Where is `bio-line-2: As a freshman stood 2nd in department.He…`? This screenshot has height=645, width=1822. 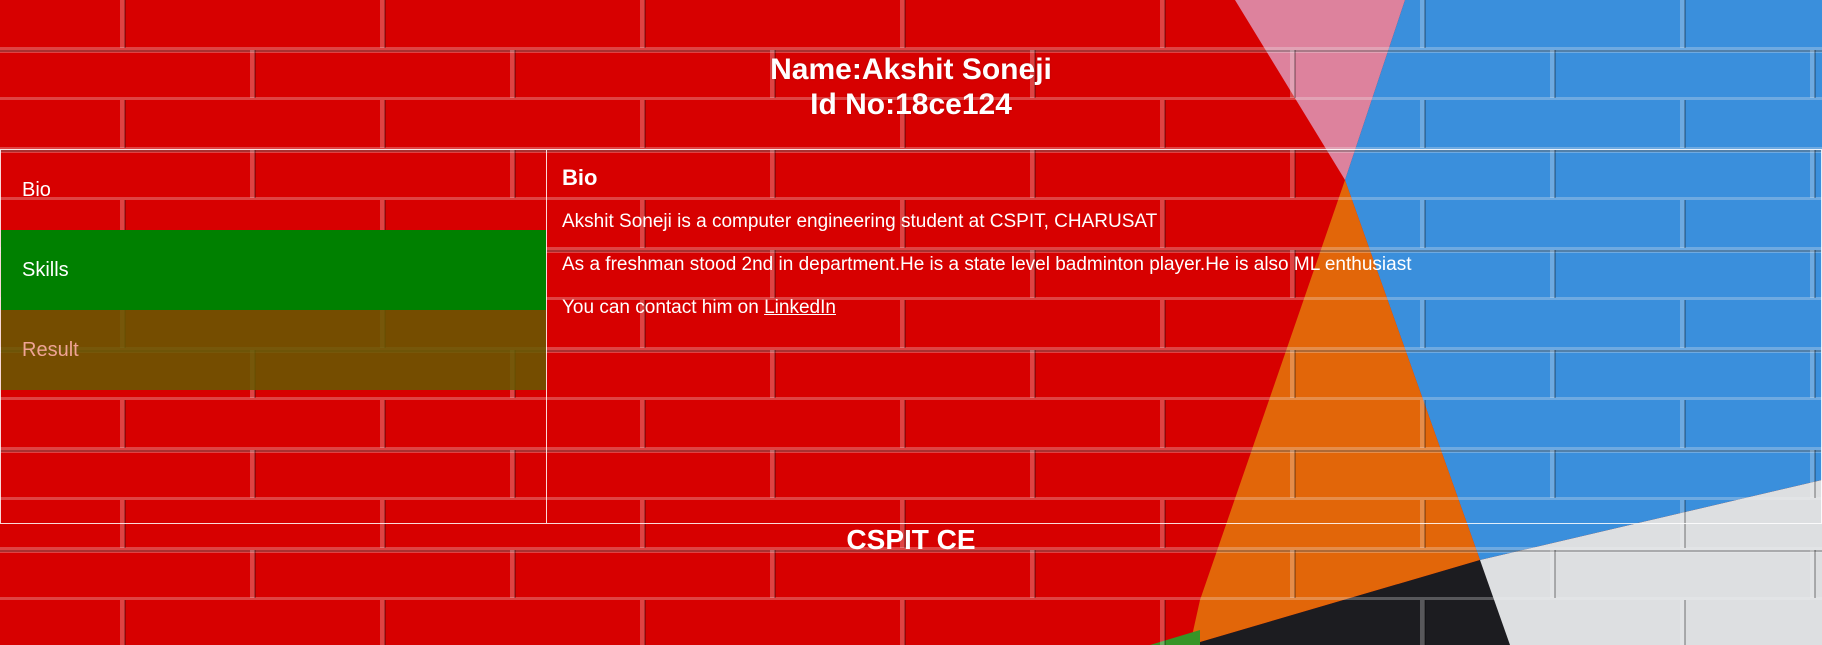 bio-line-2: As a freshman stood 2nd in department.He… is located at coordinates (987, 264).